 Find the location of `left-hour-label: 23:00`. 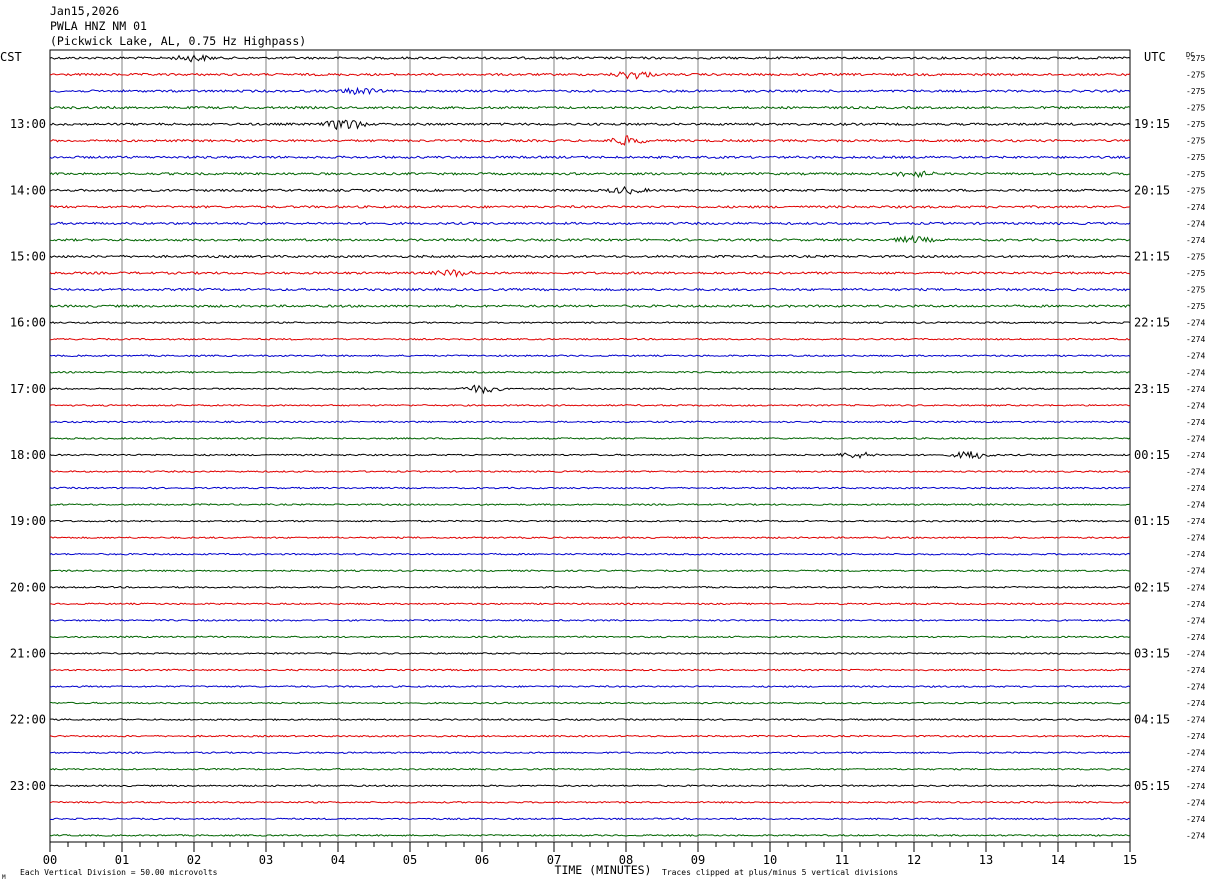

left-hour-label: 23:00 is located at coordinates (28, 786).